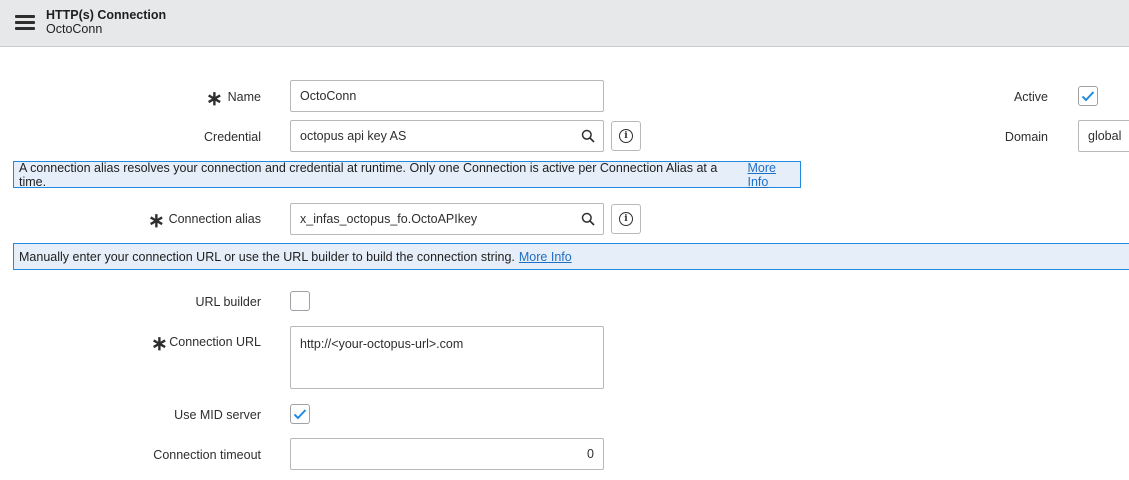 Image resolution: width=1129 pixels, height=480 pixels. I want to click on domain-select: global, so click(1103, 136).